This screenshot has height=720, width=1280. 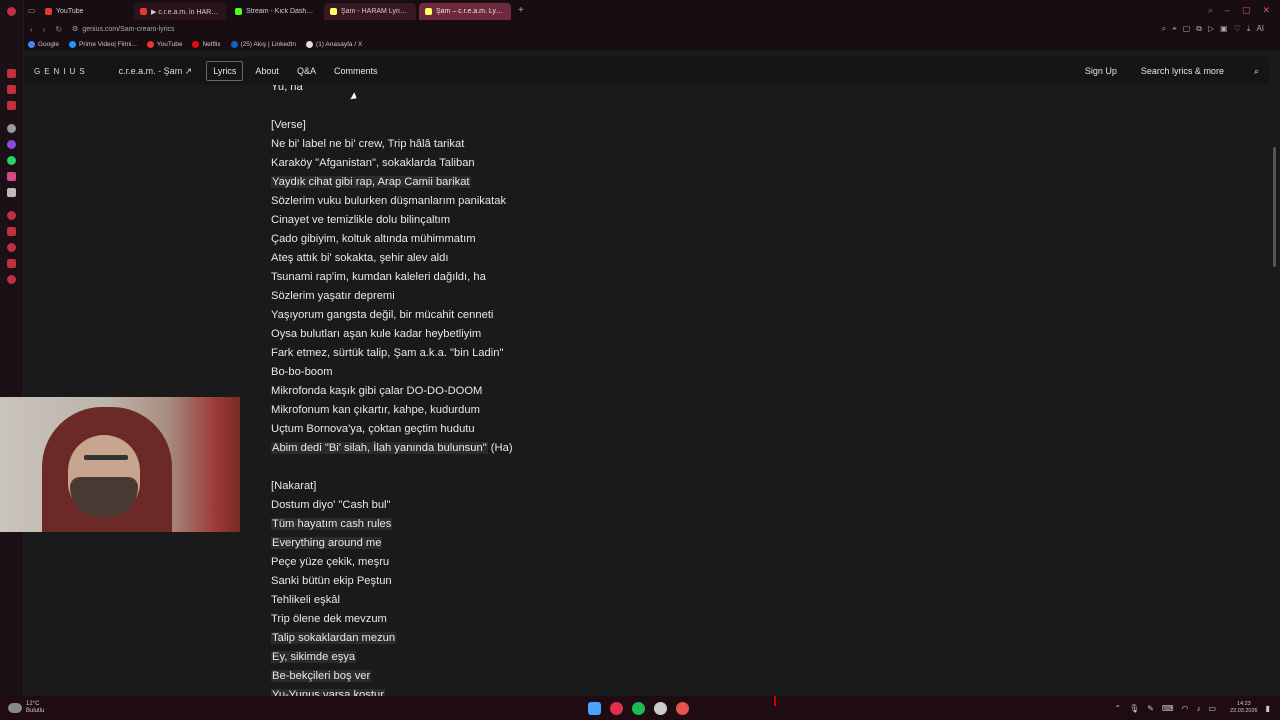 What do you see at coordinates (1266, 10) in the screenshot?
I see `close-icon: ✕` at bounding box center [1266, 10].